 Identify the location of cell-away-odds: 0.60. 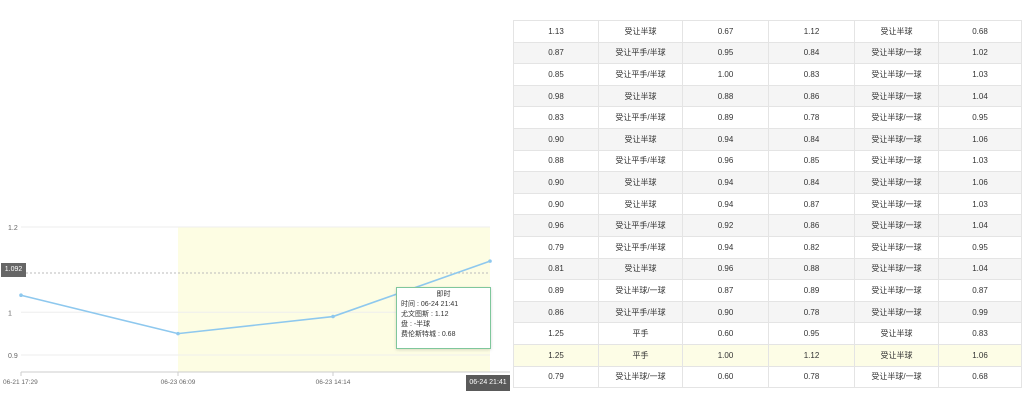
(725, 377).